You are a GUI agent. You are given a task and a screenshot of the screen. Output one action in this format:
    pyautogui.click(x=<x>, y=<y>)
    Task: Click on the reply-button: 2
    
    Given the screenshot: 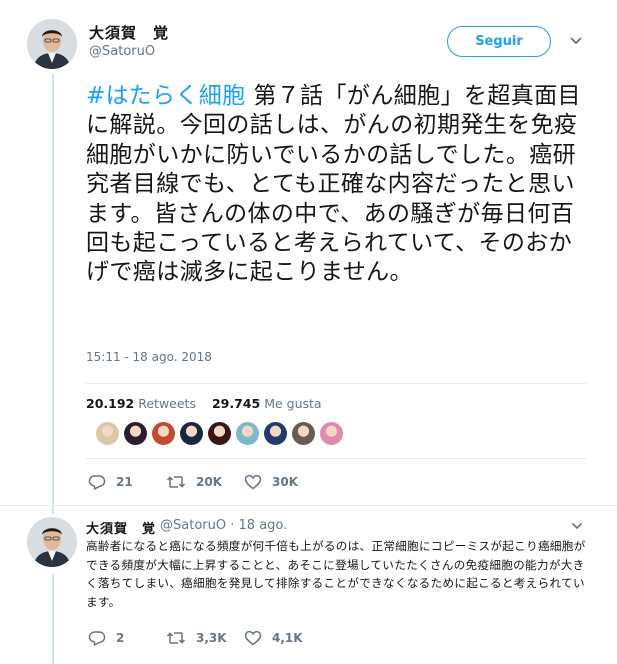 What is the action you would take?
    pyautogui.click(x=127, y=638)
    